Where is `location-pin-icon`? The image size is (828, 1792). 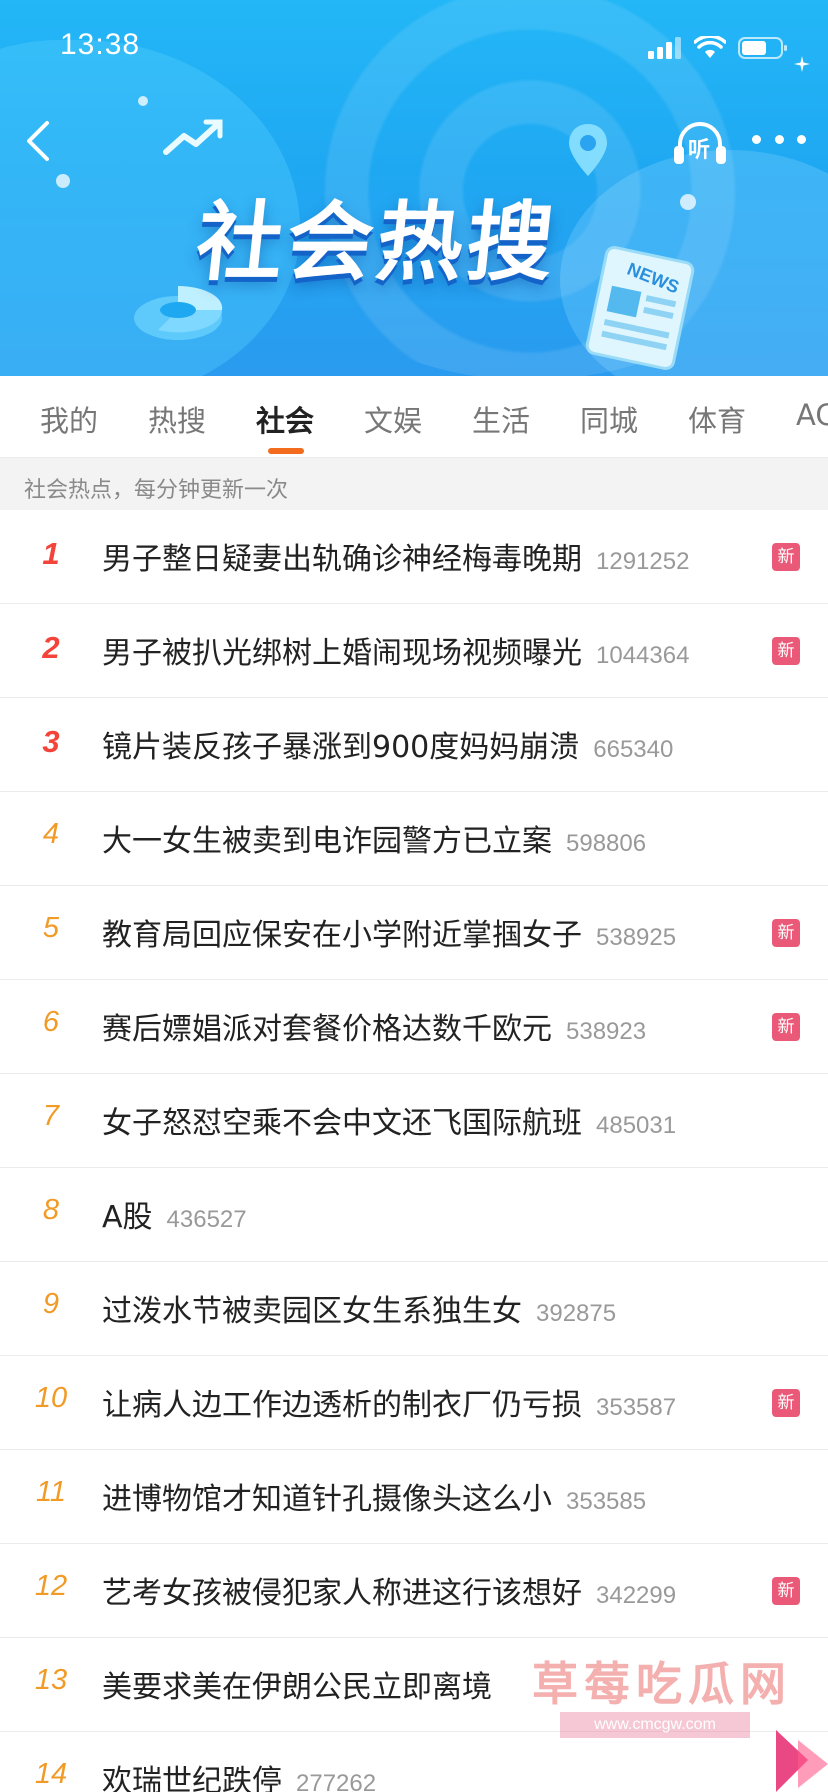
location-pin-icon is located at coordinates (588, 150).